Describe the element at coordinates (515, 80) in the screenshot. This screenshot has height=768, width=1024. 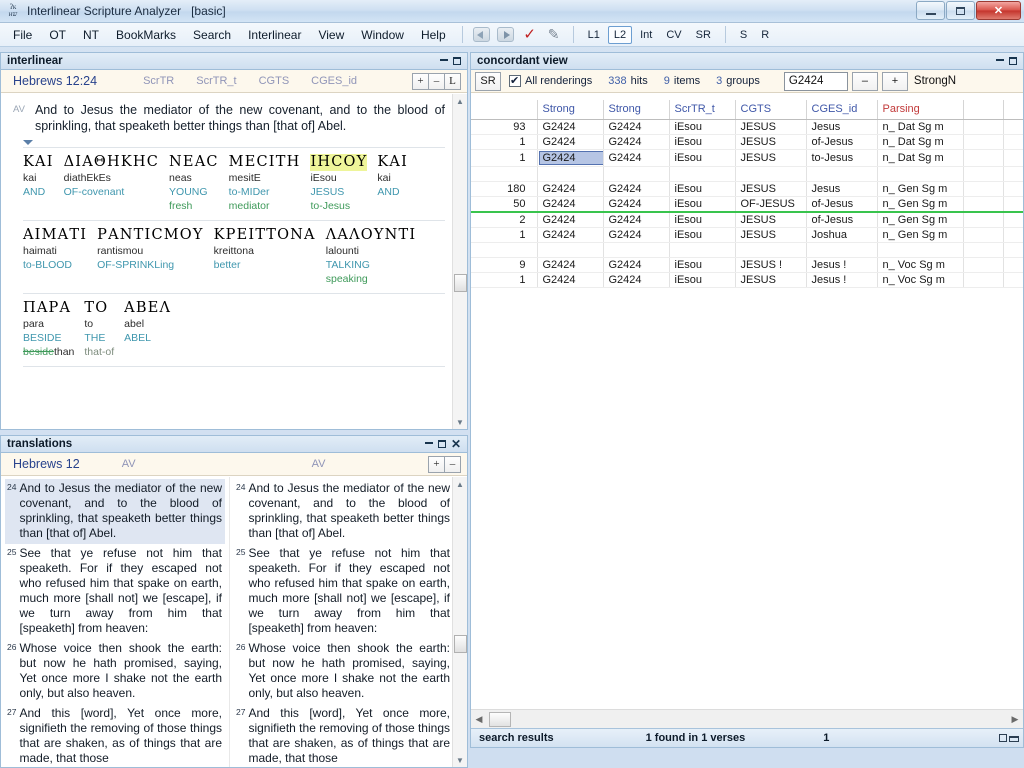
I see `all-renderings-checkbox` at that location.